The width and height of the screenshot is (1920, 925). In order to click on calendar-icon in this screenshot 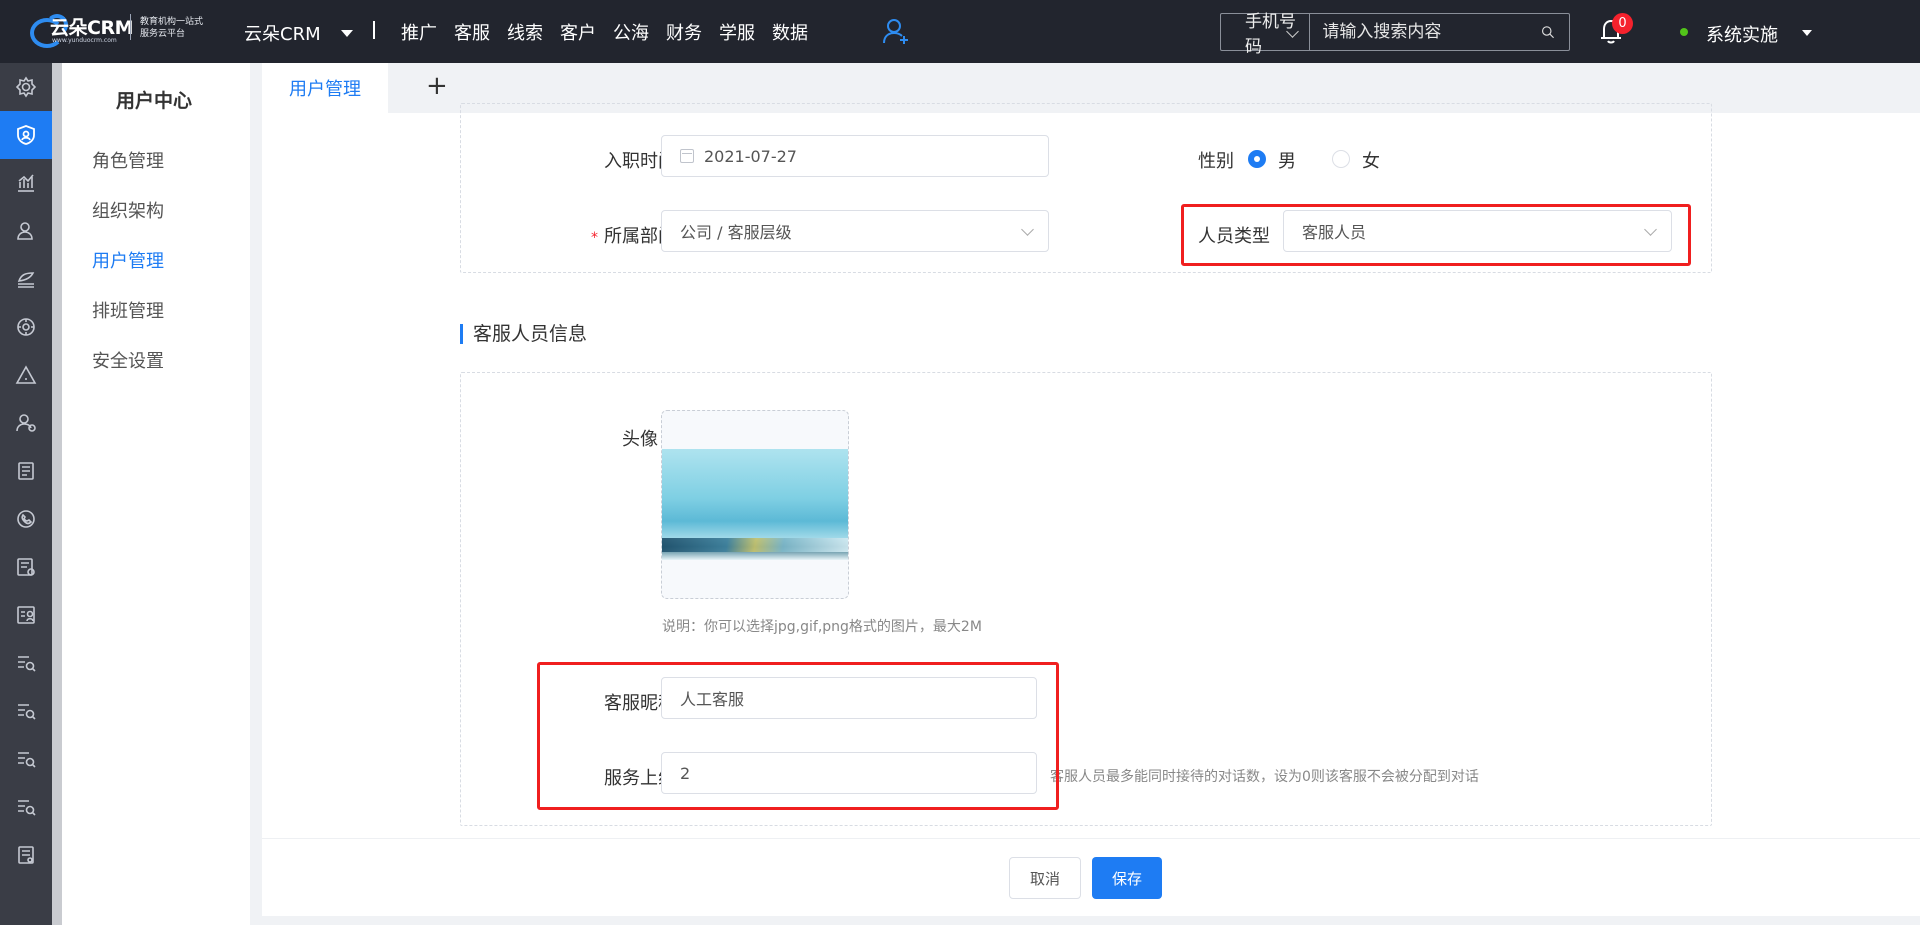, I will do `click(687, 156)`.